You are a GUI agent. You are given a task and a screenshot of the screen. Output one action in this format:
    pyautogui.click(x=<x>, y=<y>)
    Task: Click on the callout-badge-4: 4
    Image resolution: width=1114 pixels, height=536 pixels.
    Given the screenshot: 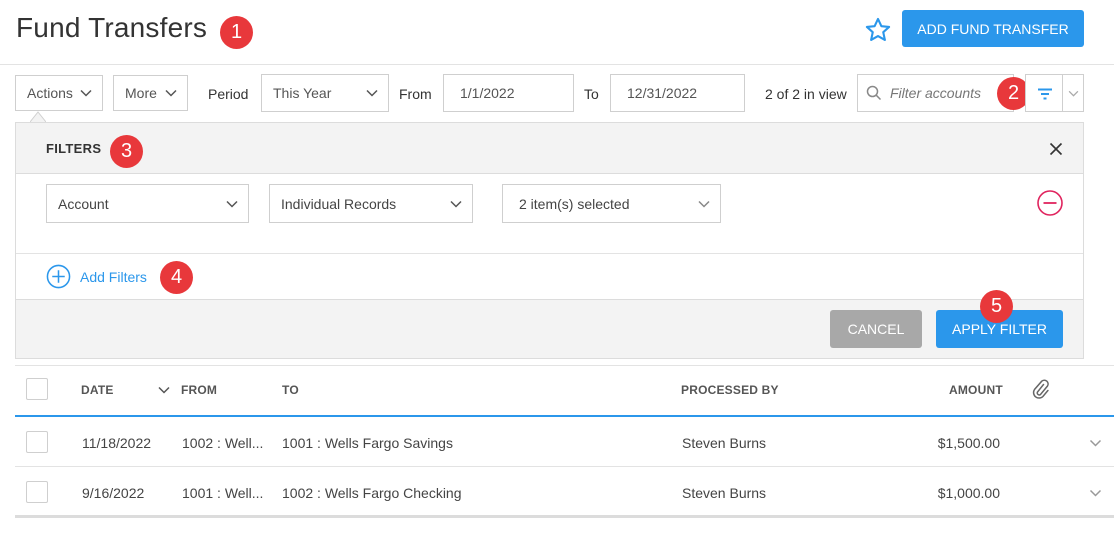 What is the action you would take?
    pyautogui.click(x=176, y=277)
    